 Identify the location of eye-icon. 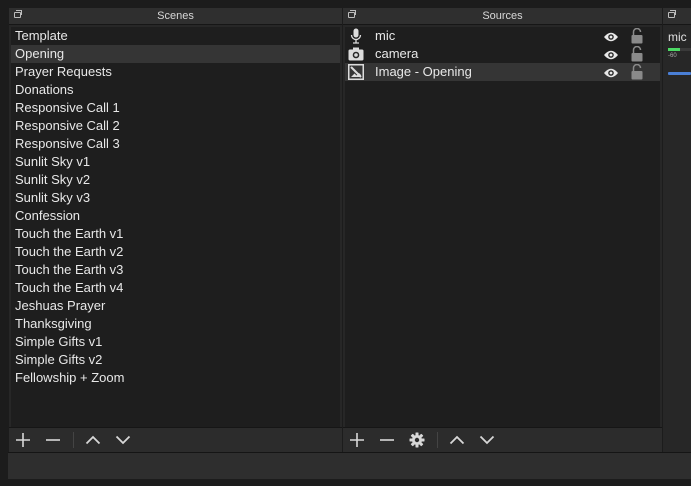
(611, 75).